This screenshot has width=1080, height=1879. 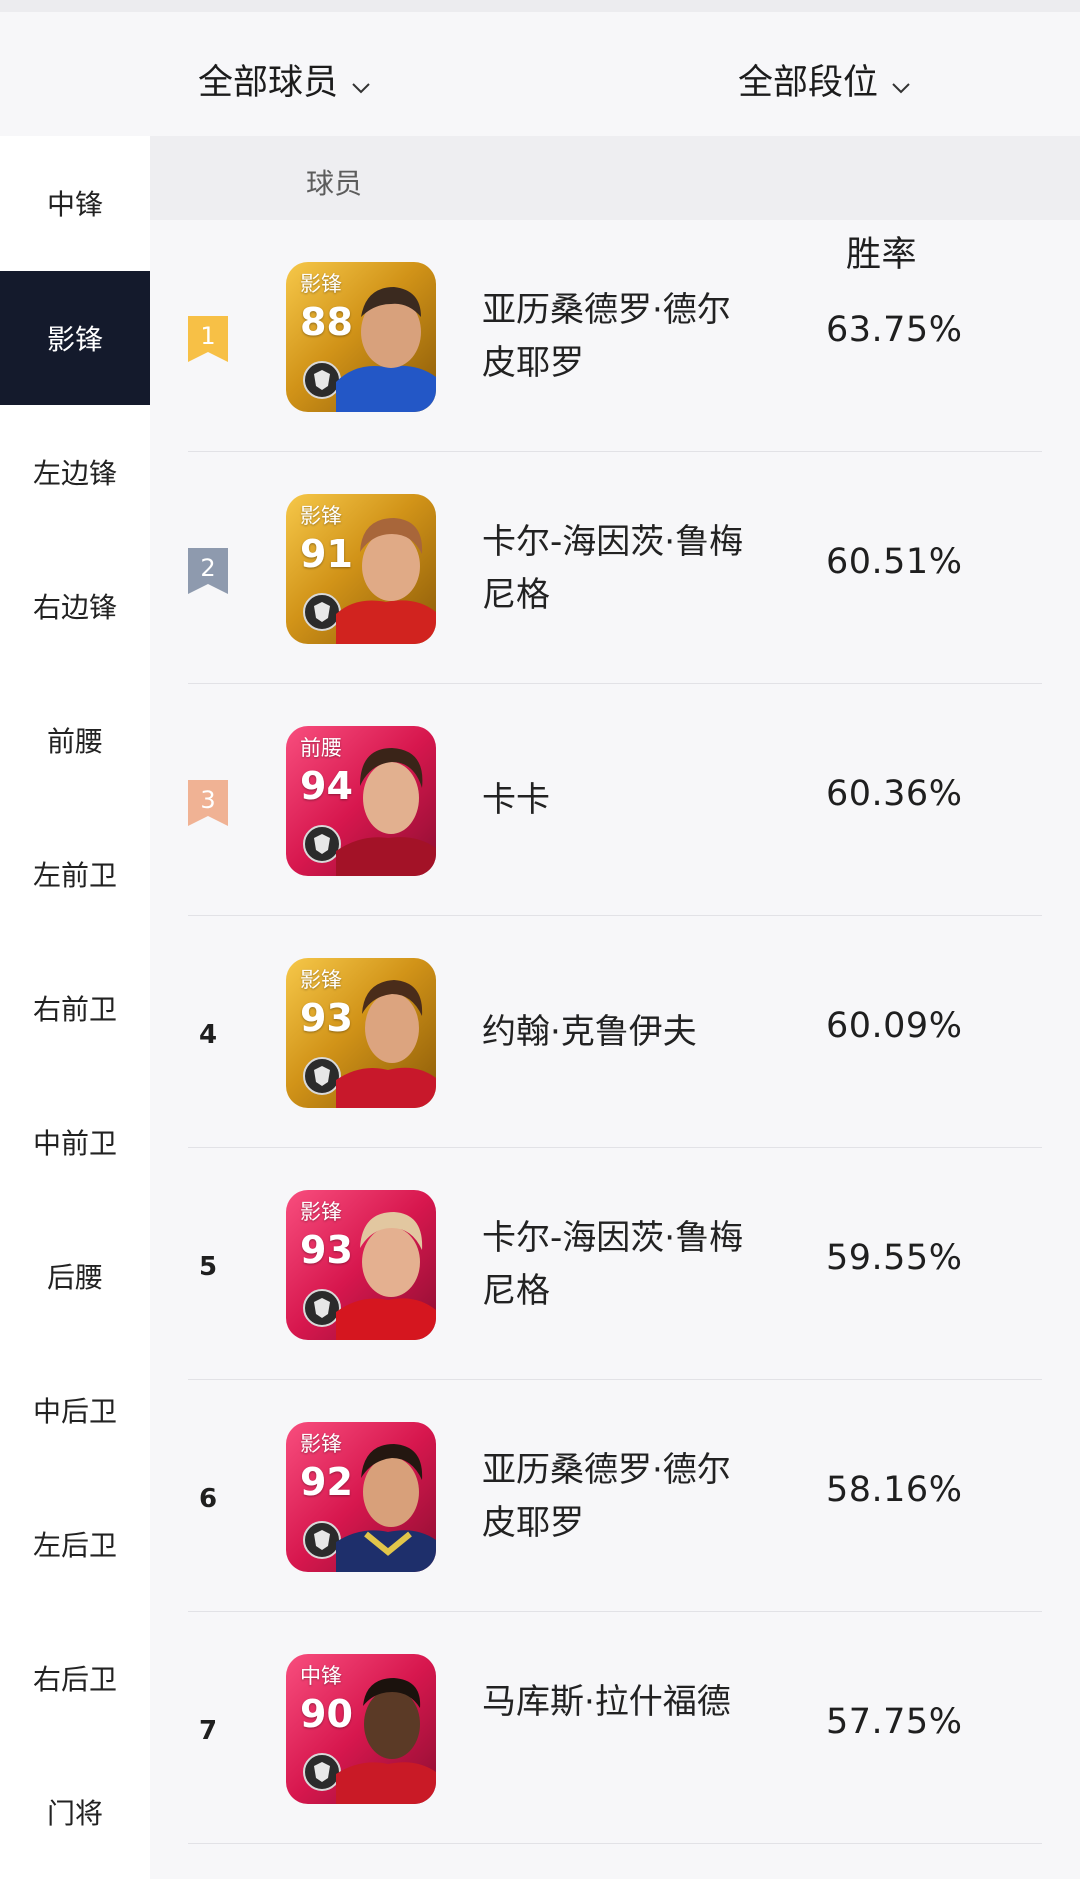 What do you see at coordinates (894, 562) in the screenshot?
I see `winrate-value: 60.51%` at bounding box center [894, 562].